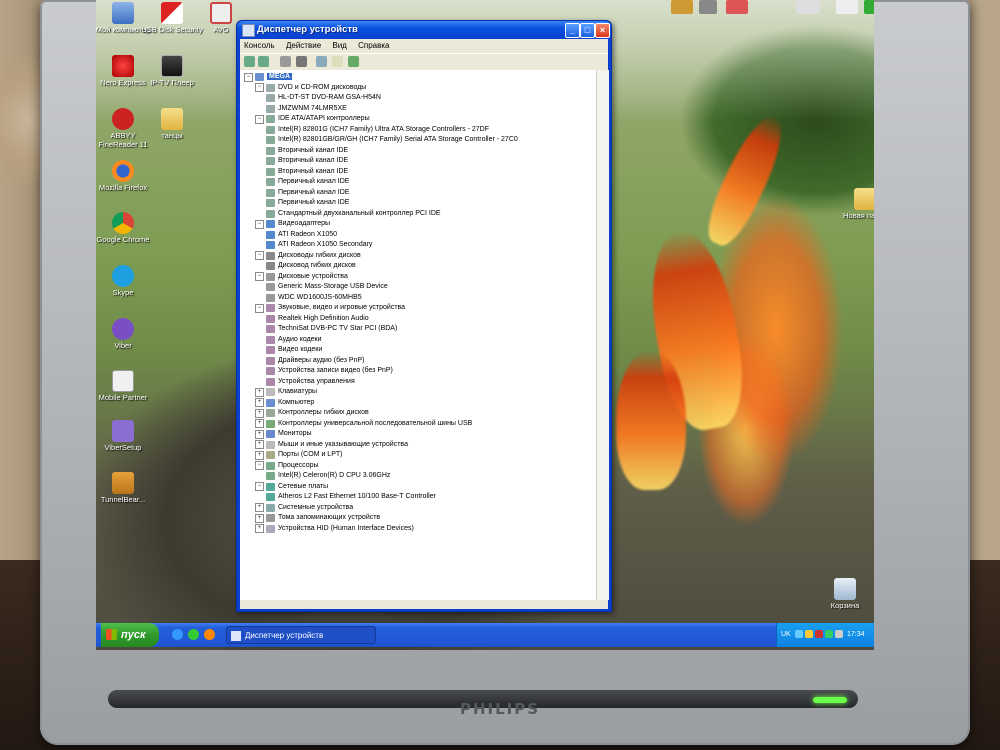 Image resolution: width=1000 pixels, height=750 pixels. What do you see at coordinates (130, 635) in the screenshot?
I see `start-button: пуск` at bounding box center [130, 635].